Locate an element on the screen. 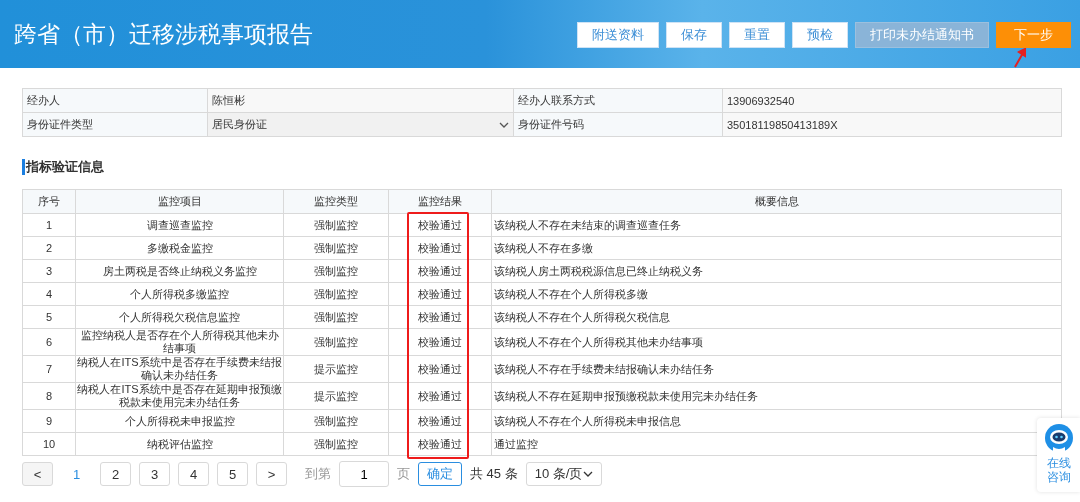 The image size is (1080, 502). table-cell: 该纳税人不存在延期申报预缴税款未使用完未办结任务 is located at coordinates (776, 396).